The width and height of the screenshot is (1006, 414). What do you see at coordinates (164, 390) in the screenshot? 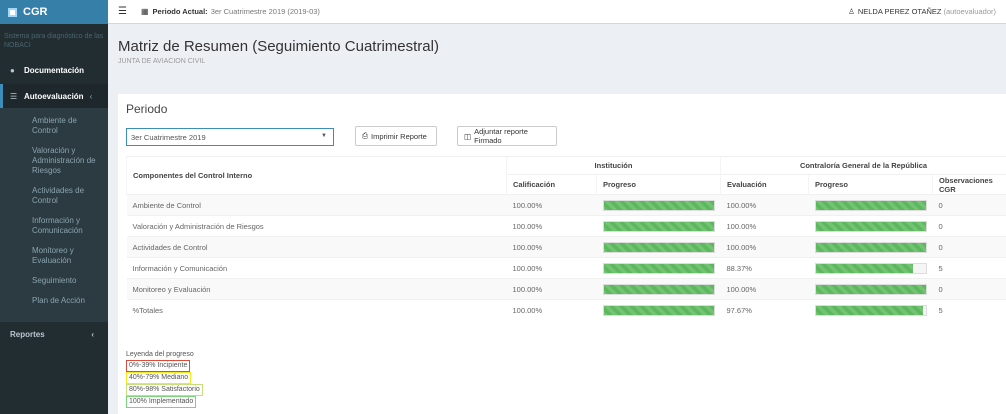
I see `legend-satisfactorio: 80%-98% Satisfactorio` at bounding box center [164, 390].